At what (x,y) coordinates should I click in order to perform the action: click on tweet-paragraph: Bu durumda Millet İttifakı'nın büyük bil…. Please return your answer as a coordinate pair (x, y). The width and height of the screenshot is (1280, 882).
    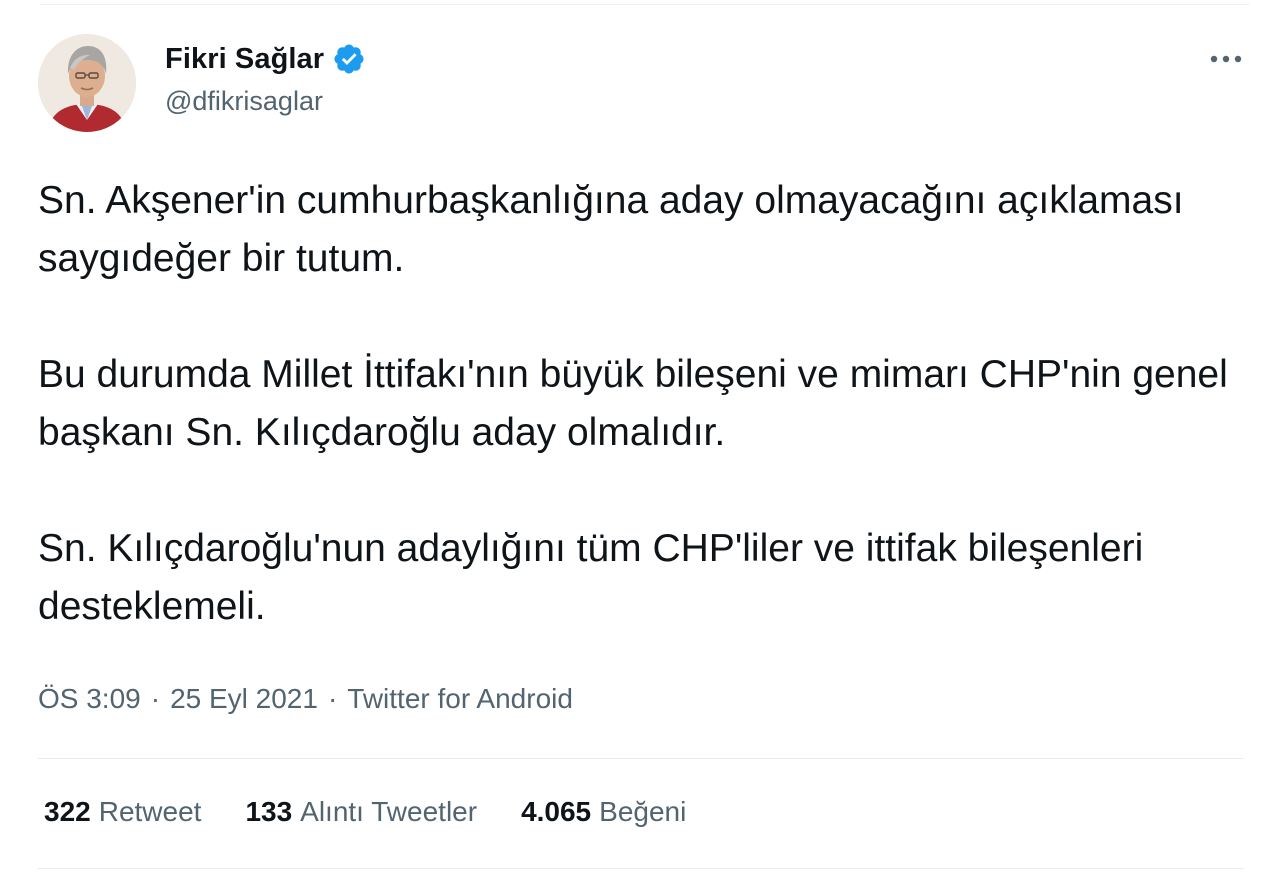
    Looking at the image, I should click on (633, 403).